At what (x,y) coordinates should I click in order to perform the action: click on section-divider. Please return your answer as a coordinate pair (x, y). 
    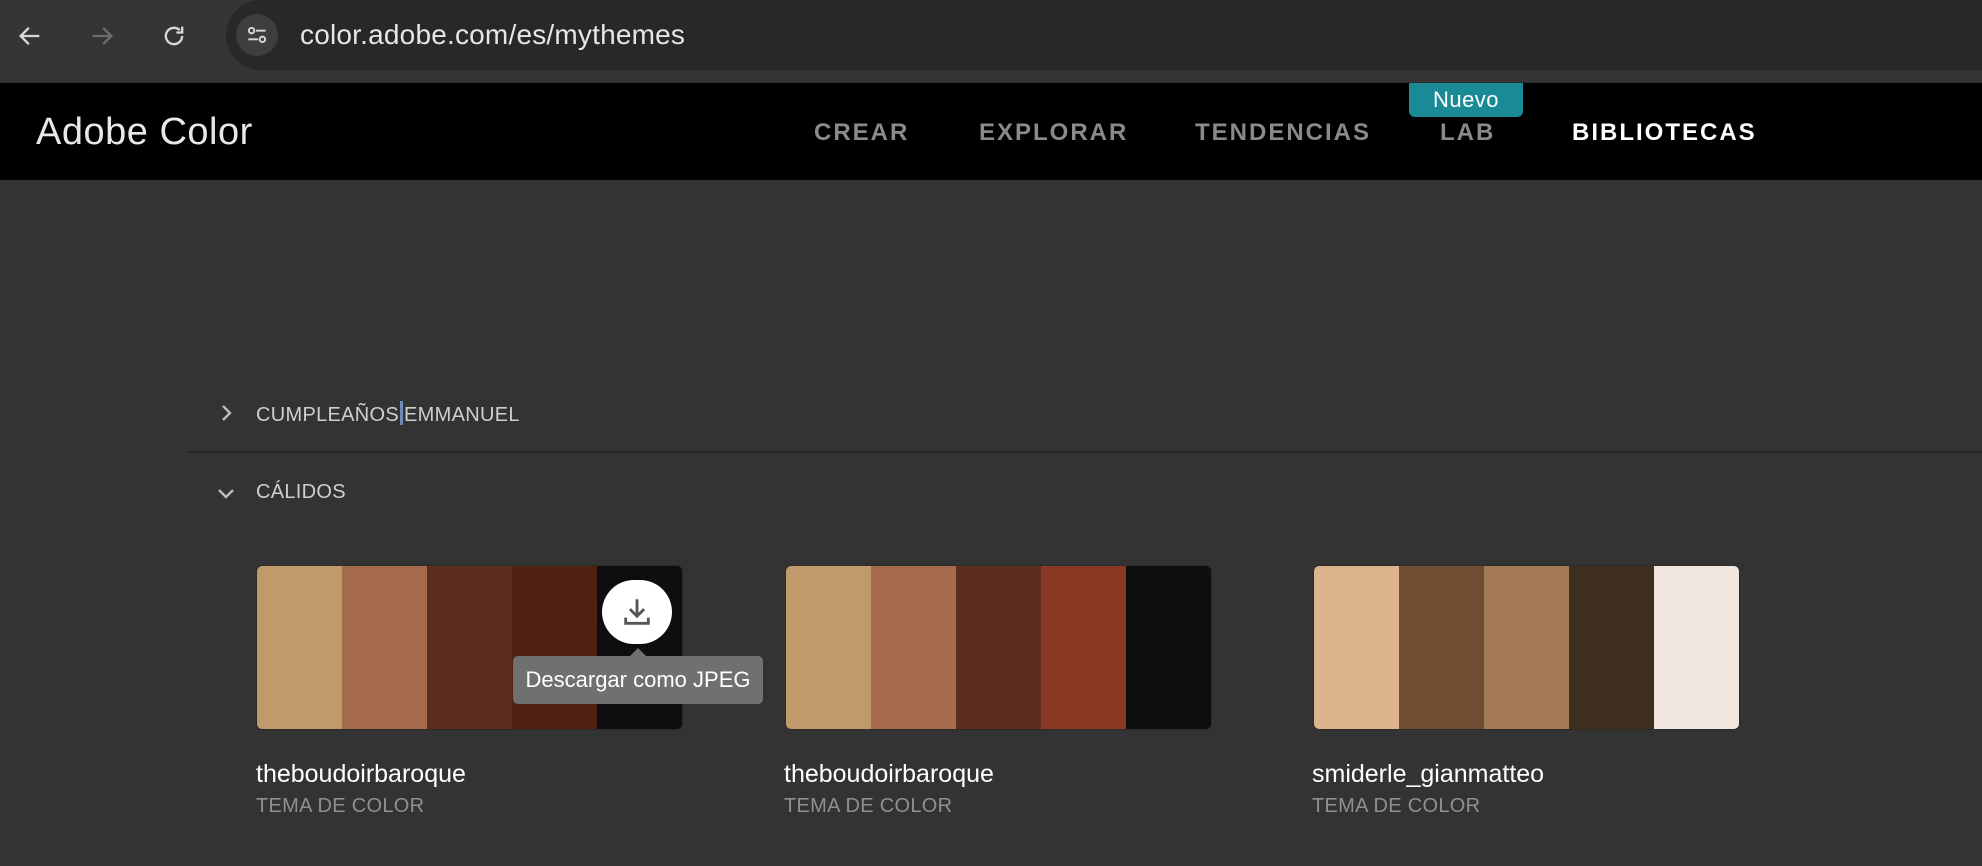
    Looking at the image, I should click on (1085, 452).